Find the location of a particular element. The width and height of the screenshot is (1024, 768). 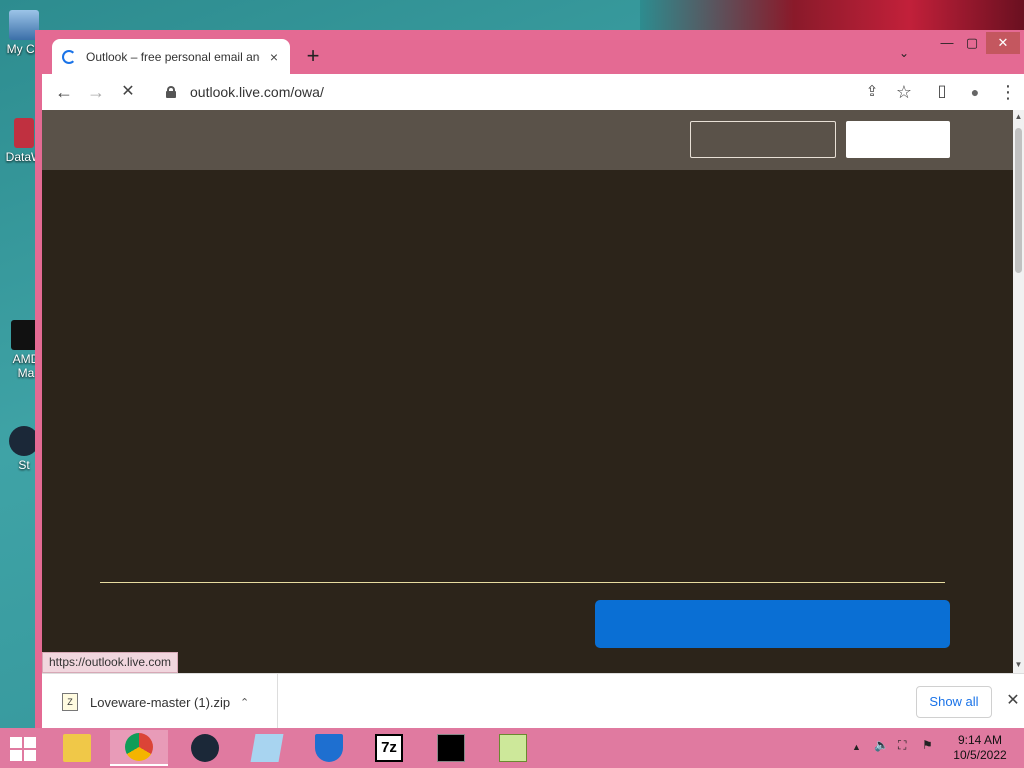

bookmark-star-icon: ☆ is located at coordinates (904, 92).